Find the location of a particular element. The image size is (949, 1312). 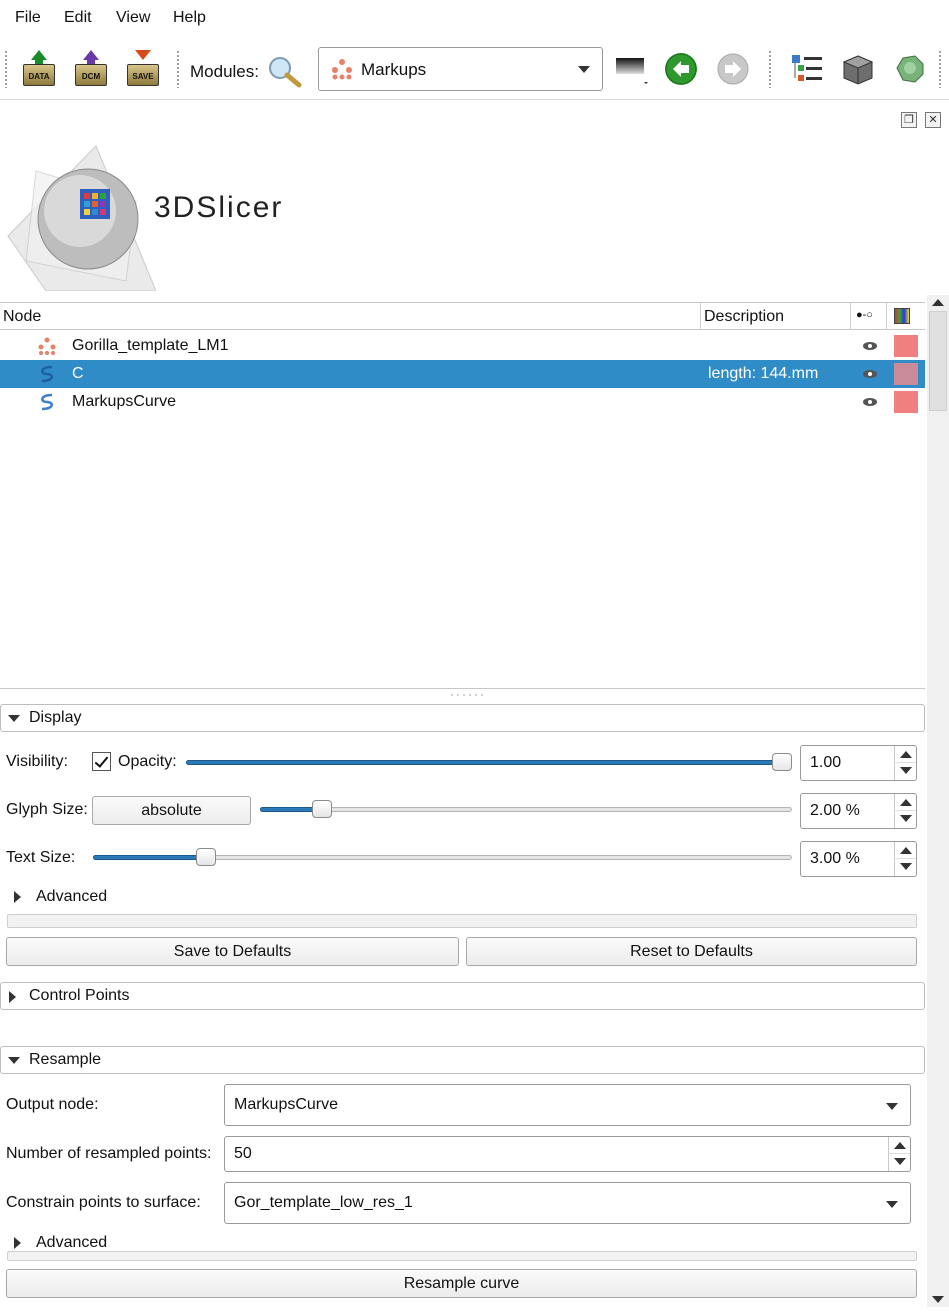

forward-button is located at coordinates (733, 69).